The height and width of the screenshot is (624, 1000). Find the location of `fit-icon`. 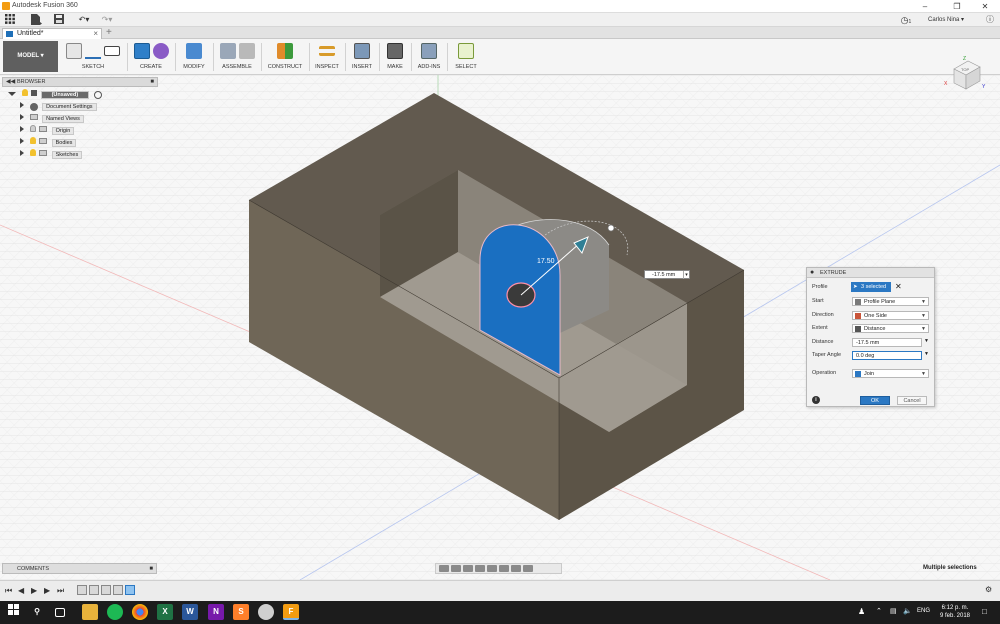

fit-icon is located at coordinates (492, 568).